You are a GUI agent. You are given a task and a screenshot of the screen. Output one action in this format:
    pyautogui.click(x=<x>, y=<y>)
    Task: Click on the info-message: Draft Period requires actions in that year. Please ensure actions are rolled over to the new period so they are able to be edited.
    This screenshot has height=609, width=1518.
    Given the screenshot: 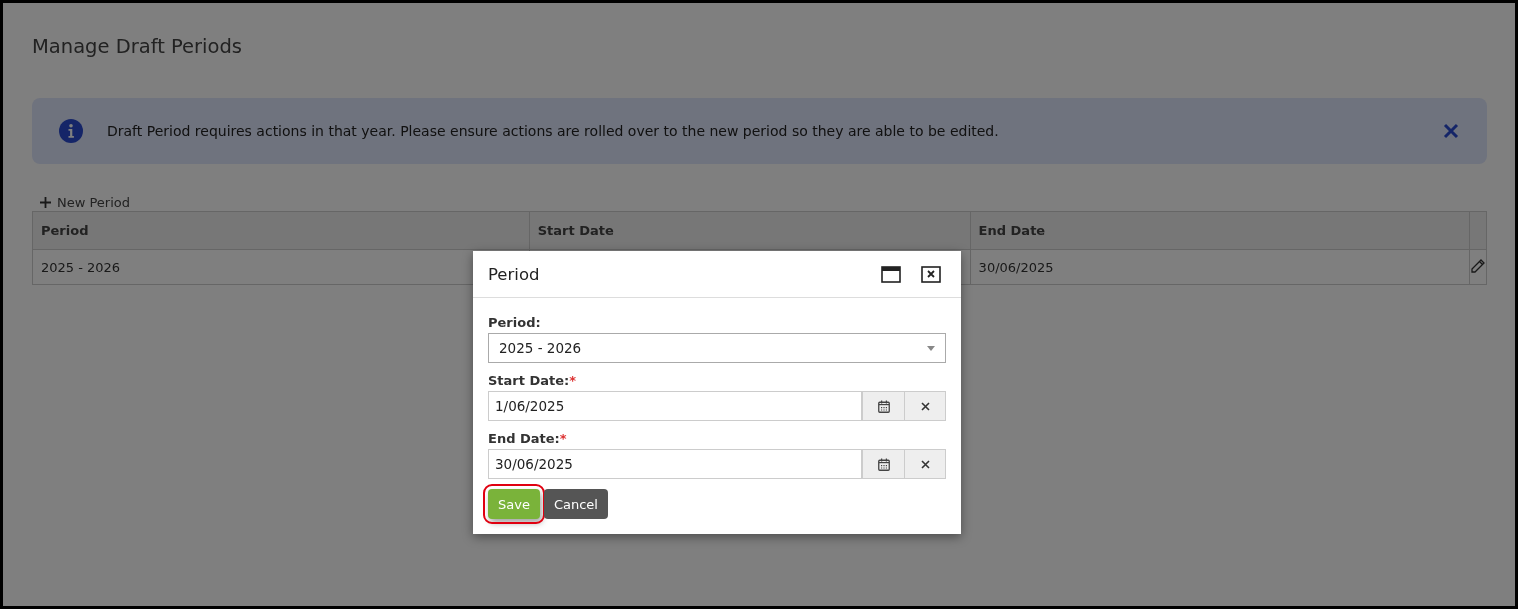 What is the action you would take?
    pyautogui.click(x=553, y=131)
    